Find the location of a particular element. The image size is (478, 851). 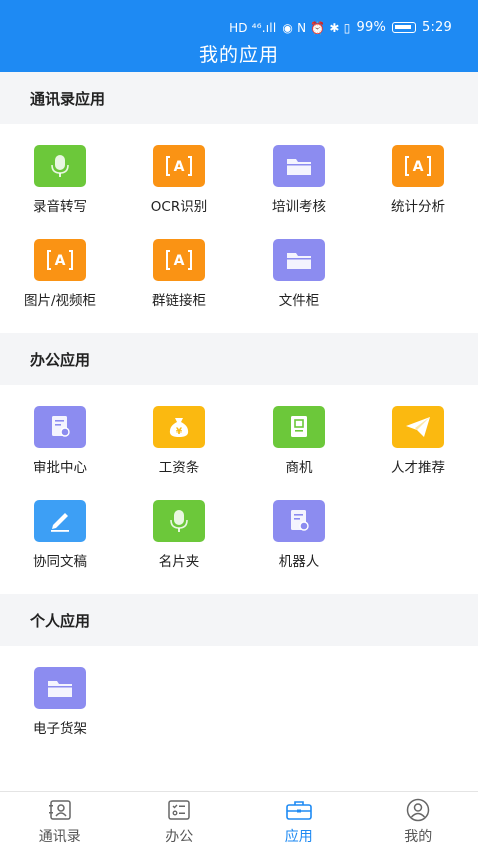

app-talent-recommendation: 人才推荐 is located at coordinates (418, 441).